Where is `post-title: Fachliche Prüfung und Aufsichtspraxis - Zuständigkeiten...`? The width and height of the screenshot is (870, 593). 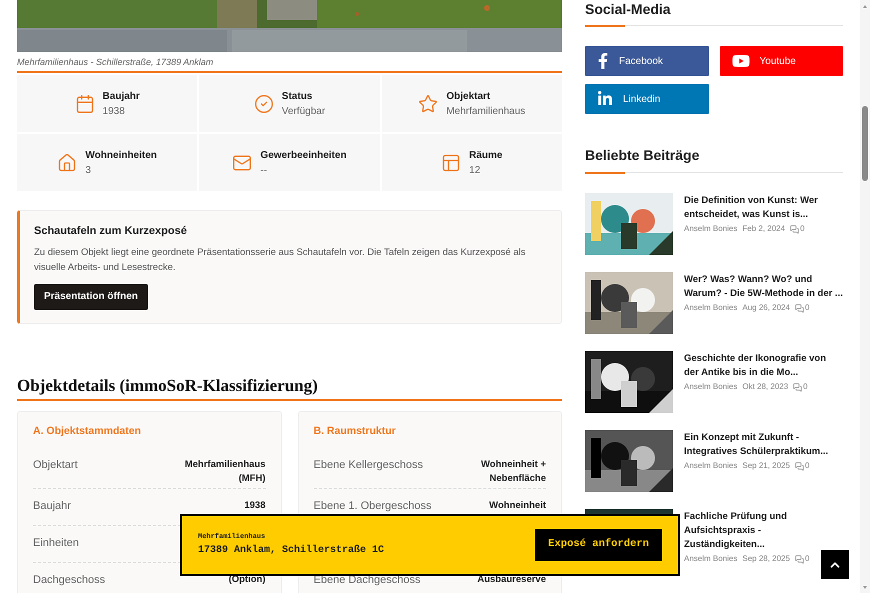 post-title: Fachliche Prüfung und Aufsichtspraxis - Zuständigkeiten... is located at coordinates (763, 530).